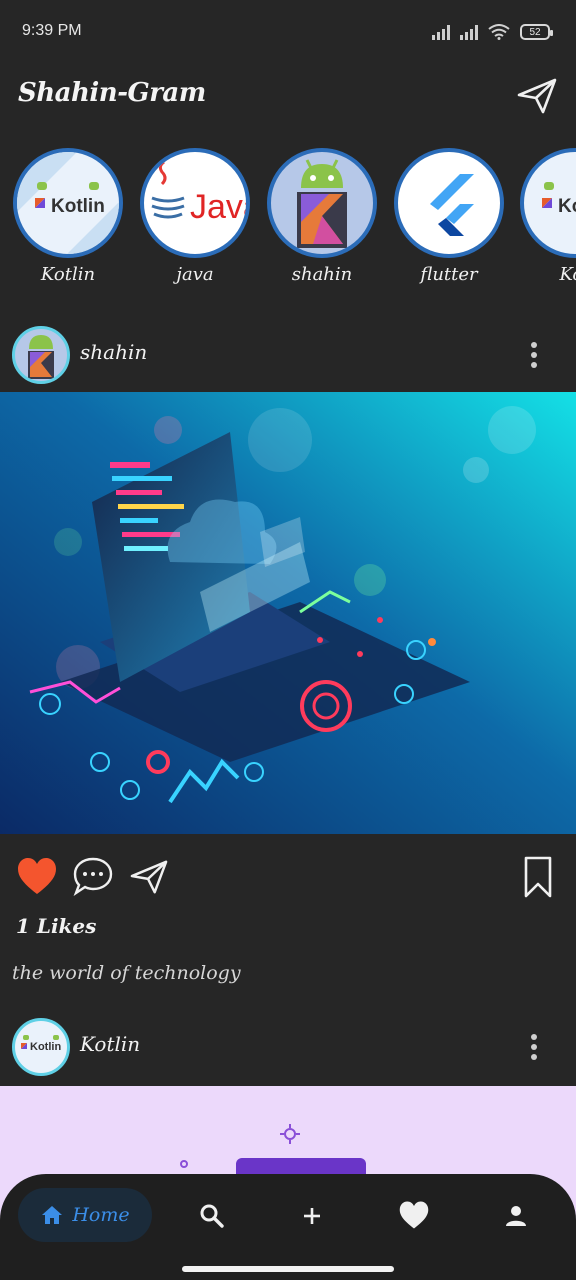 This screenshot has width=576, height=1280. I want to click on story-label: java, so click(195, 274).